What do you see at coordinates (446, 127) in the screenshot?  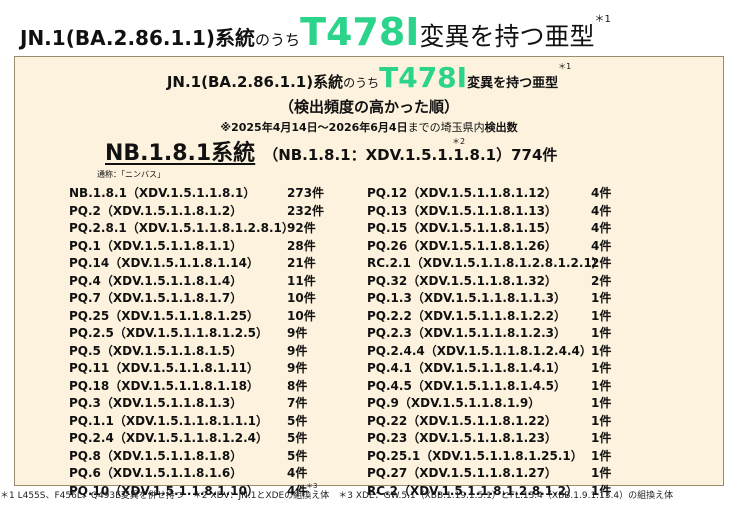 I see `date-range-mid: までの埼玉県内` at bounding box center [446, 127].